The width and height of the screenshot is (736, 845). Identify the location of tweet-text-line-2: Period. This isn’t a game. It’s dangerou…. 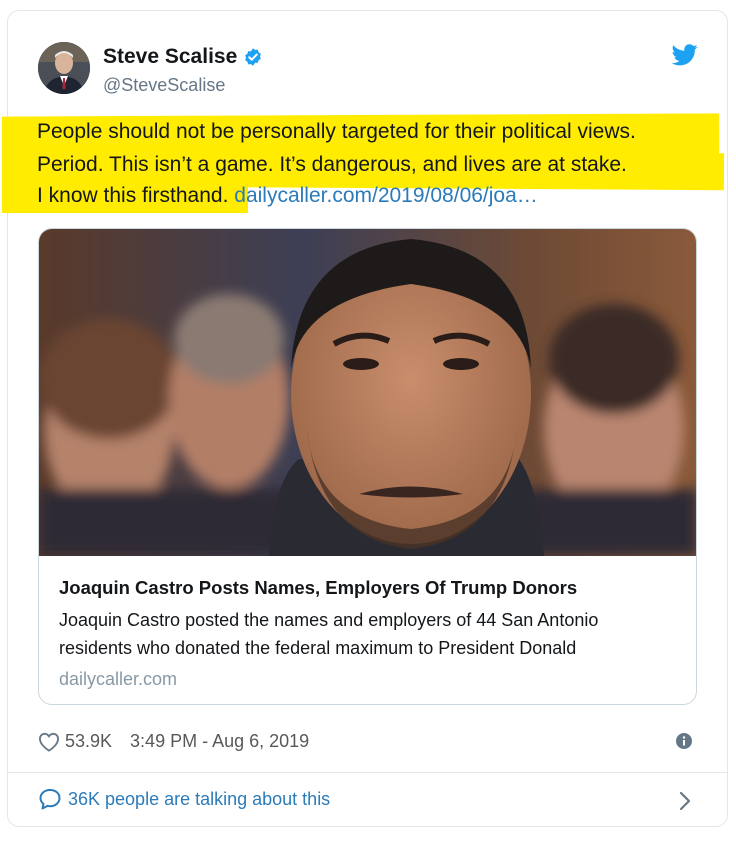
(332, 164).